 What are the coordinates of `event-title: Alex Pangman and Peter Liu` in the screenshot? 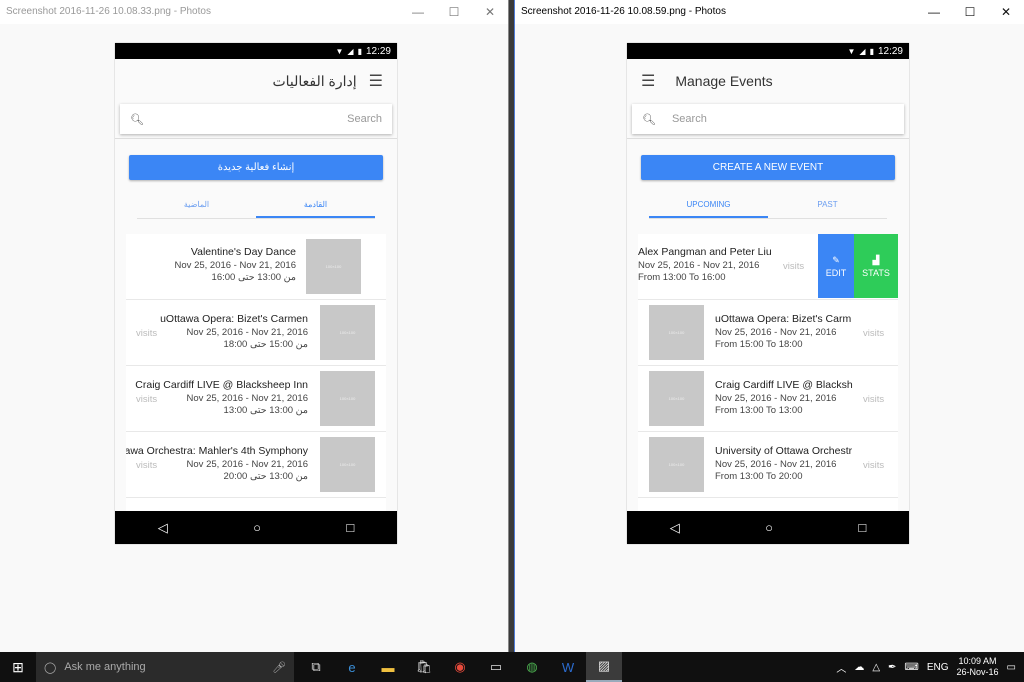 It's located at (705, 252).